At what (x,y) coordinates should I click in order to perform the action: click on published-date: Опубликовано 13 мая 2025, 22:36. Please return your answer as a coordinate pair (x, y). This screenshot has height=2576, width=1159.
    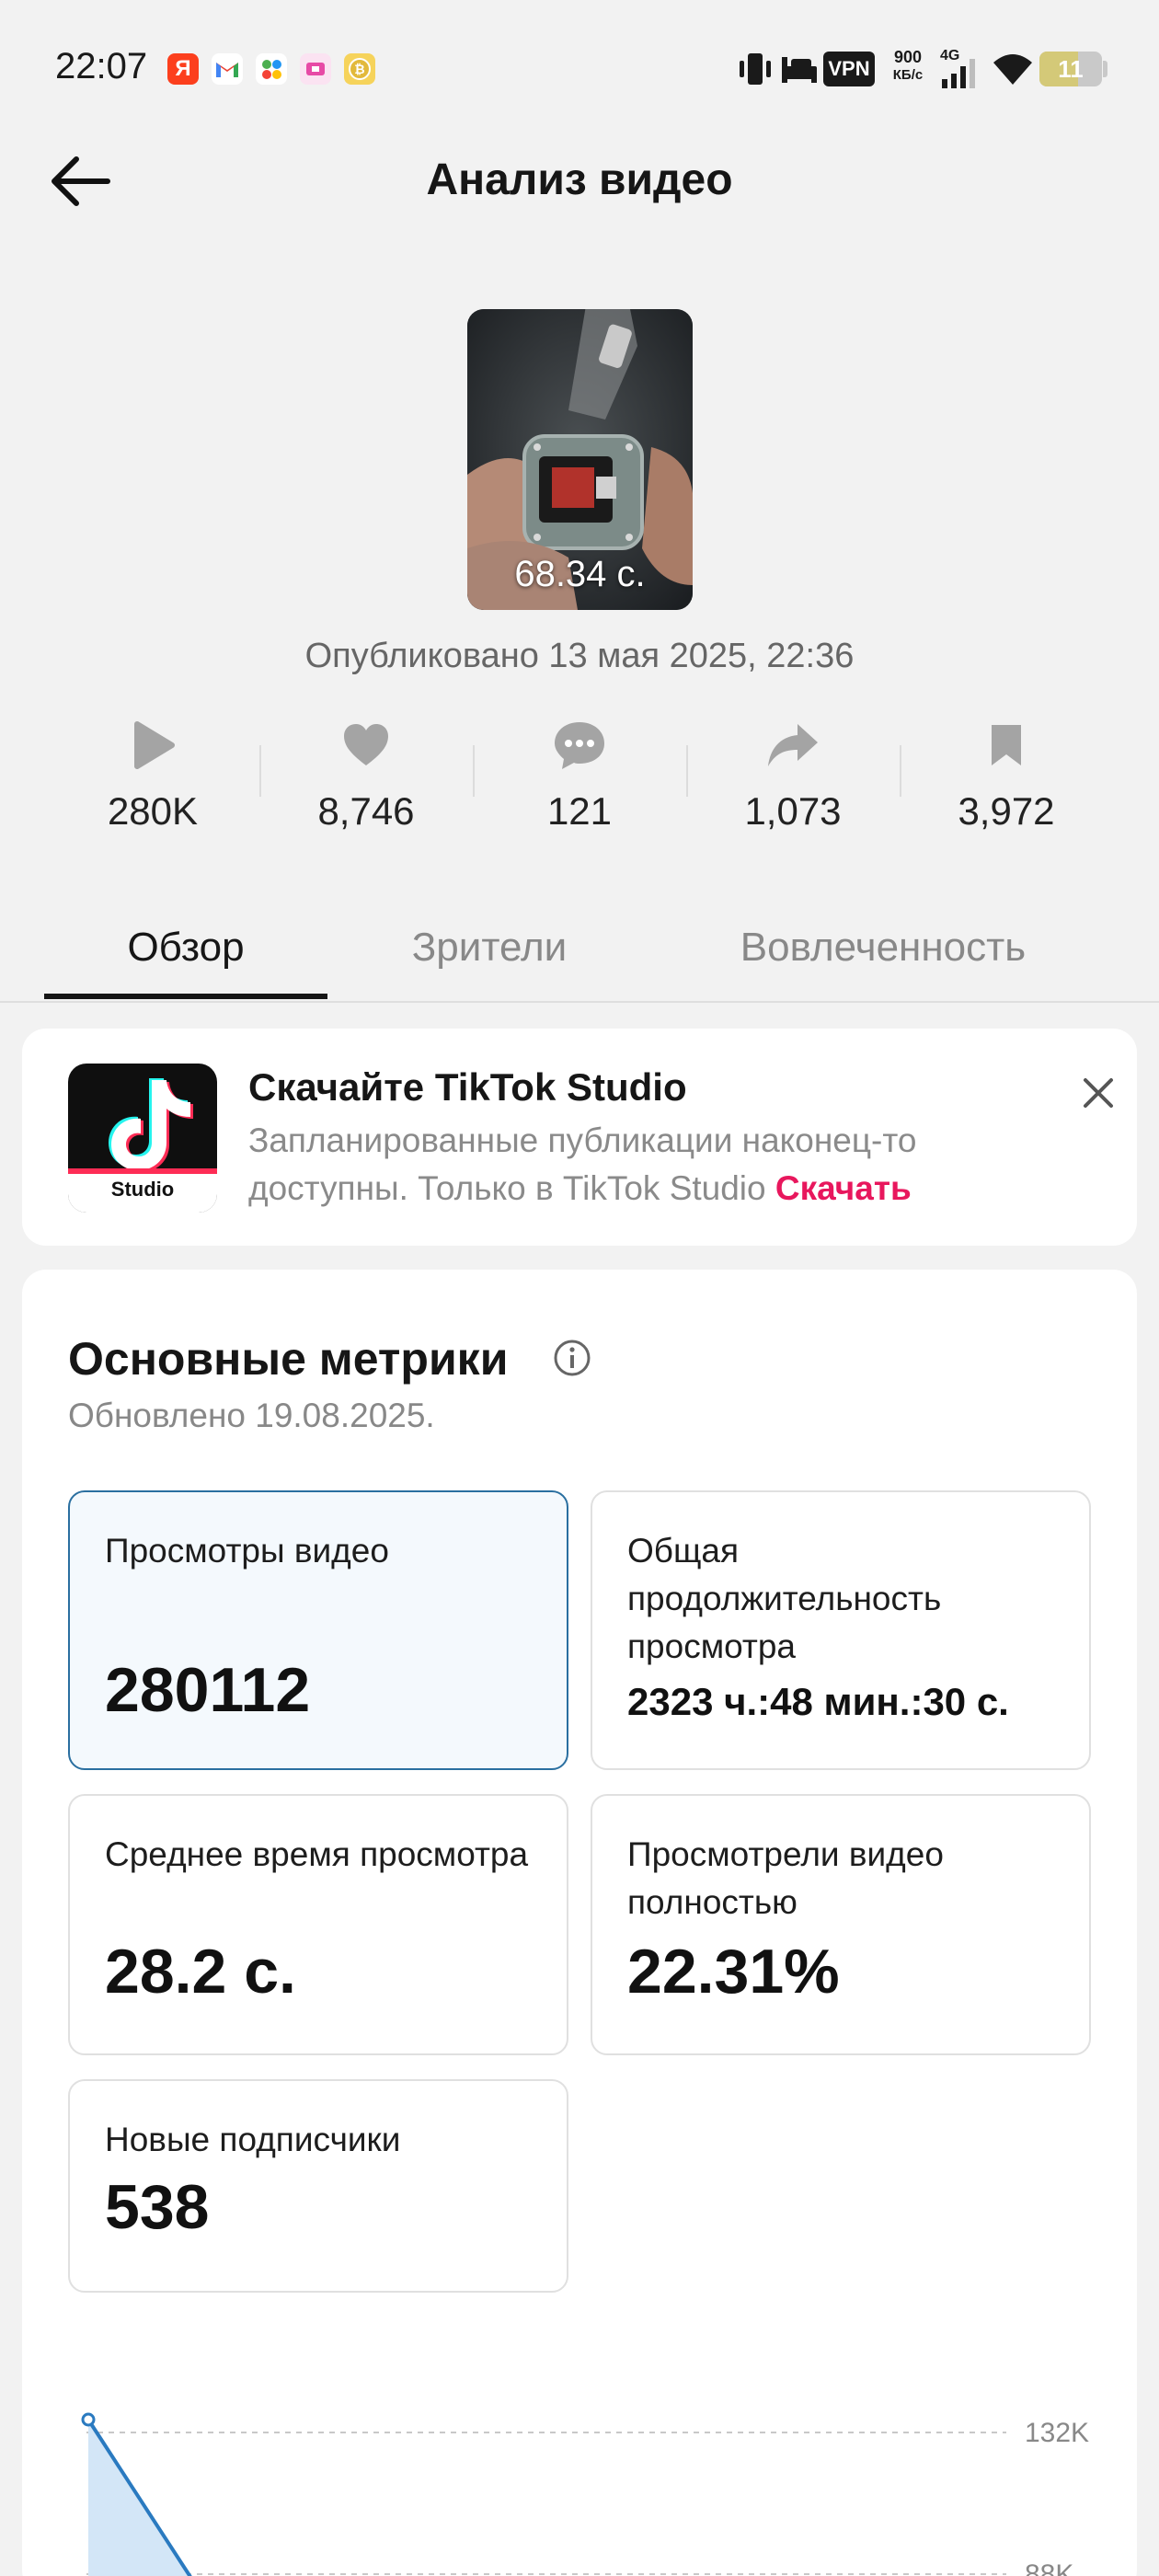
    Looking at the image, I should click on (579, 656).